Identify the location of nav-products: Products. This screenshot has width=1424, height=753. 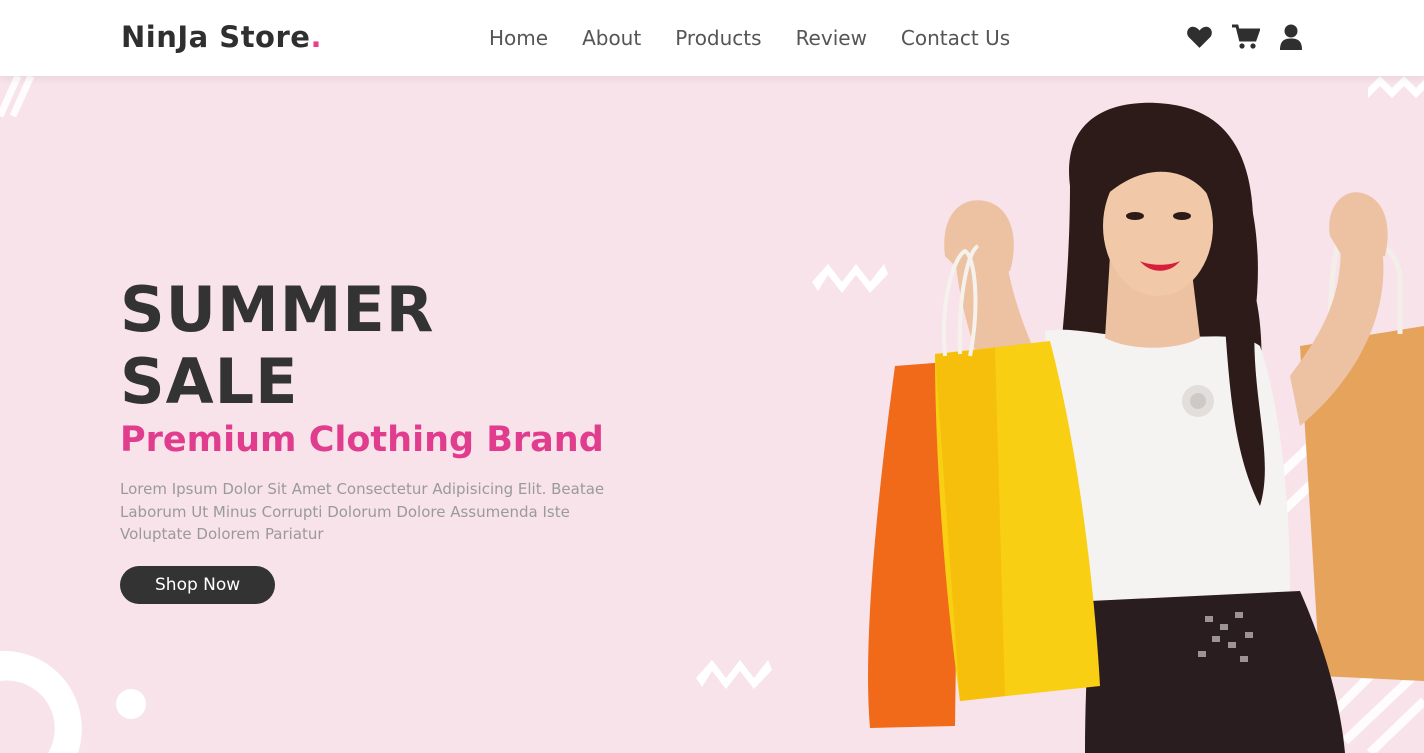
(718, 38).